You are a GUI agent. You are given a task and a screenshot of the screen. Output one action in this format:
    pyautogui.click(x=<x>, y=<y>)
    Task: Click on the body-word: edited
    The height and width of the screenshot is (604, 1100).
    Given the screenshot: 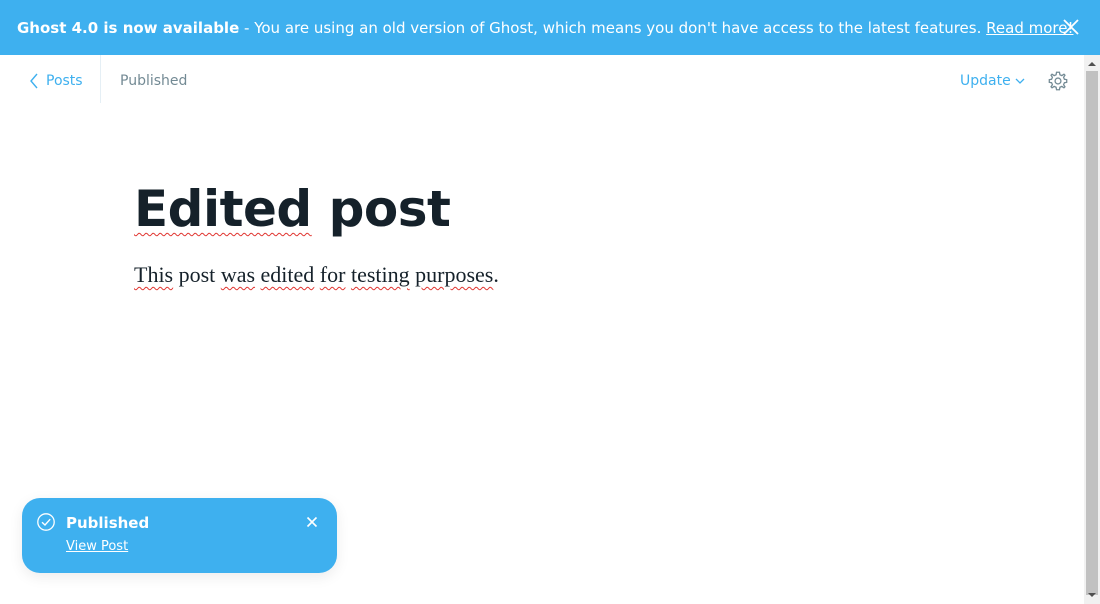 What is the action you would take?
    pyautogui.click(x=287, y=274)
    